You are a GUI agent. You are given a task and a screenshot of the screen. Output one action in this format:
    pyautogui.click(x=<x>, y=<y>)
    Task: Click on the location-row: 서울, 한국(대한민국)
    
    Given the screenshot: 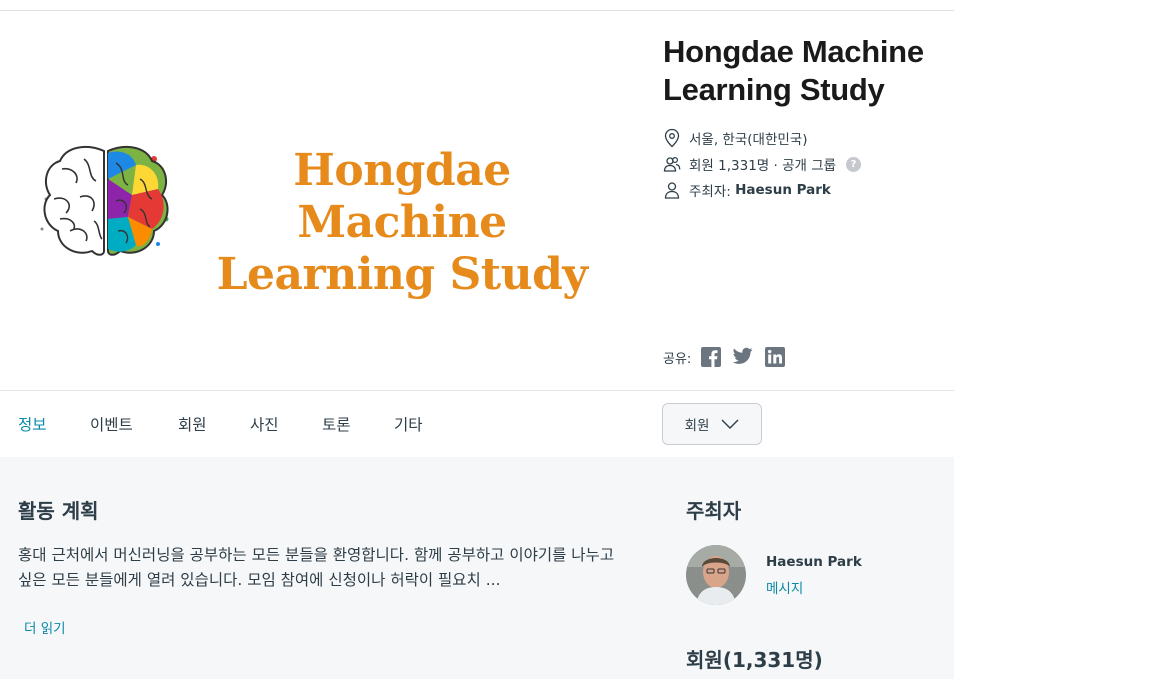 What is the action you would take?
    pyautogui.click(x=735, y=138)
    